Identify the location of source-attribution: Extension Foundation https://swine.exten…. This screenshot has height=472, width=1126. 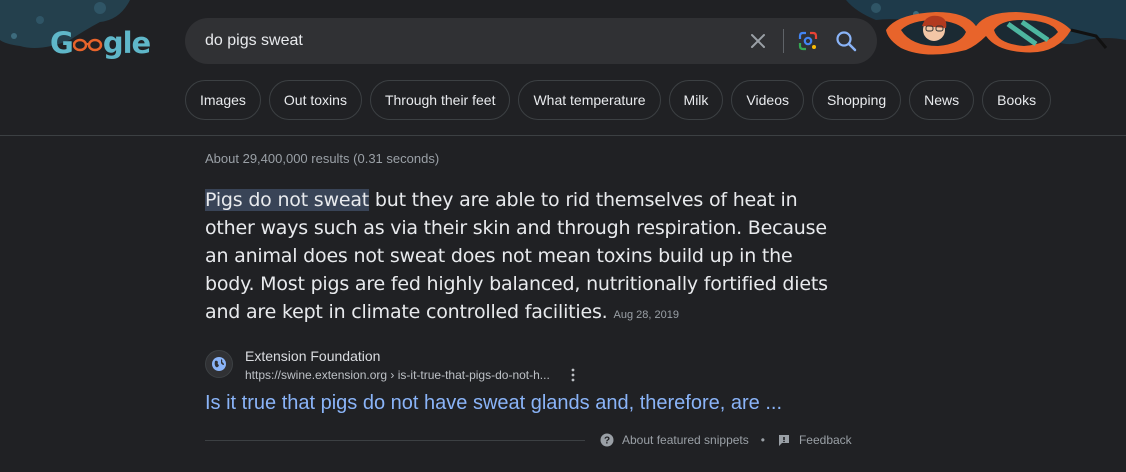
(505, 365).